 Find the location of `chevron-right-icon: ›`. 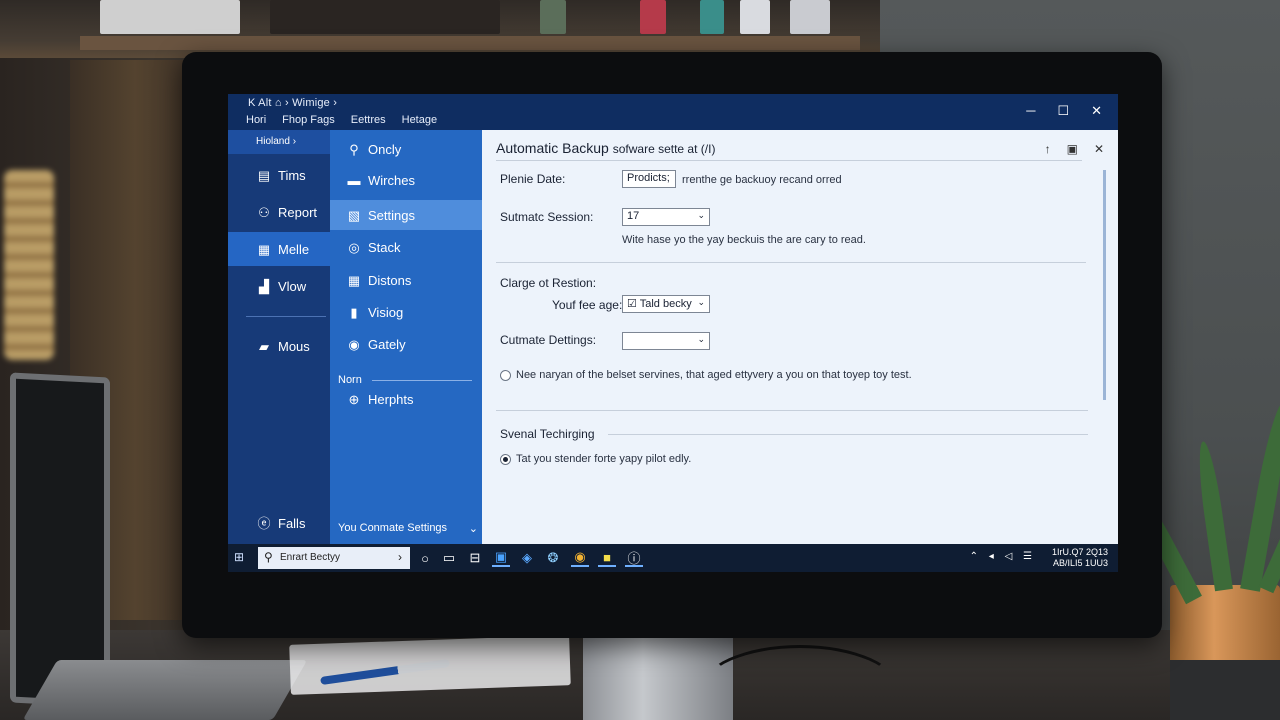

chevron-right-icon: › is located at coordinates (400, 557).